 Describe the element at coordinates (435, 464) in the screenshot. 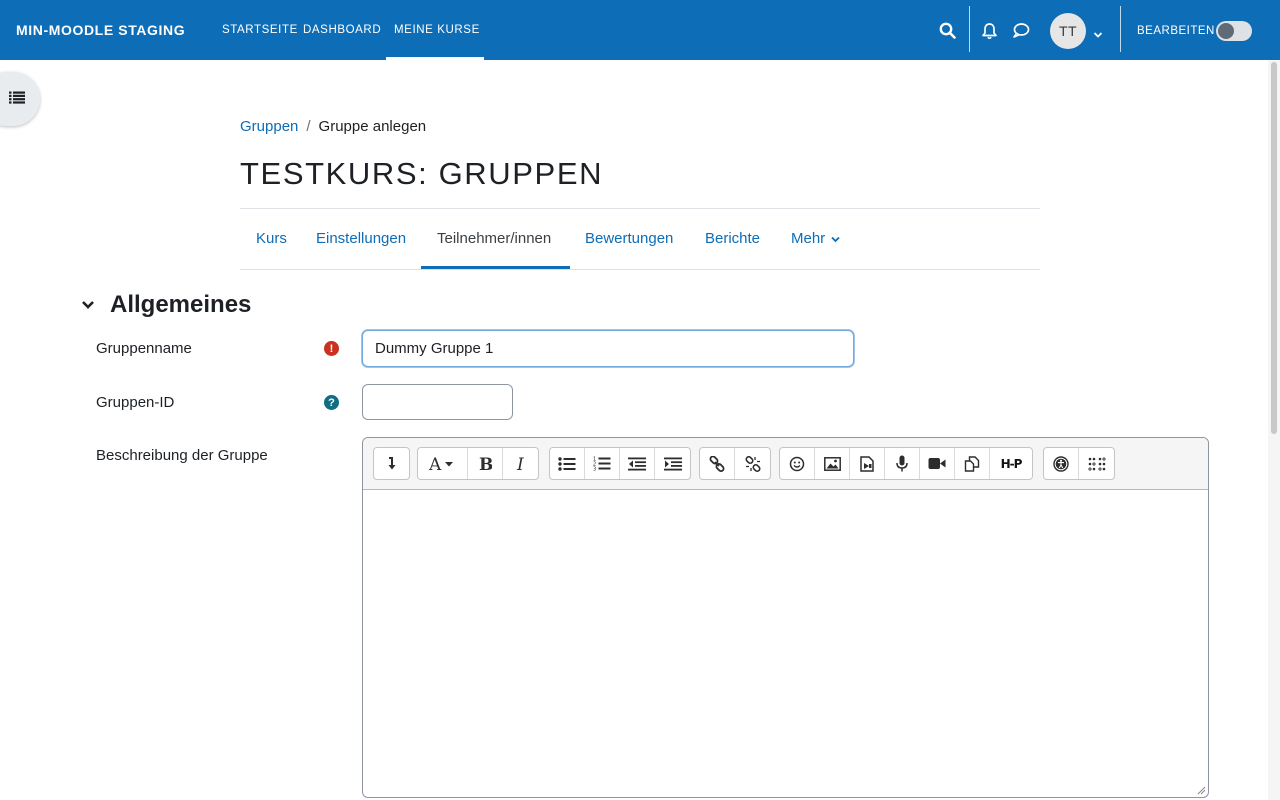

I see `svg-text: A` at that location.